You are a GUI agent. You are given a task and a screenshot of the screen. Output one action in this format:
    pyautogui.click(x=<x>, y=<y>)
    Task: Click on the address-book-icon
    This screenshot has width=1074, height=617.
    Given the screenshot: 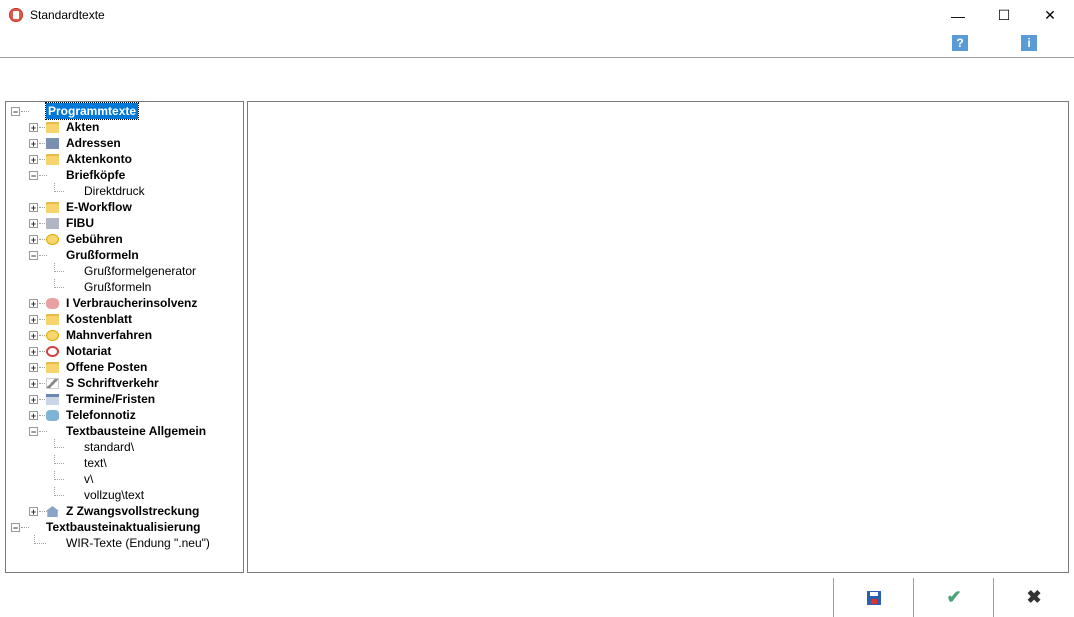 What is the action you would take?
    pyautogui.click(x=52, y=143)
    